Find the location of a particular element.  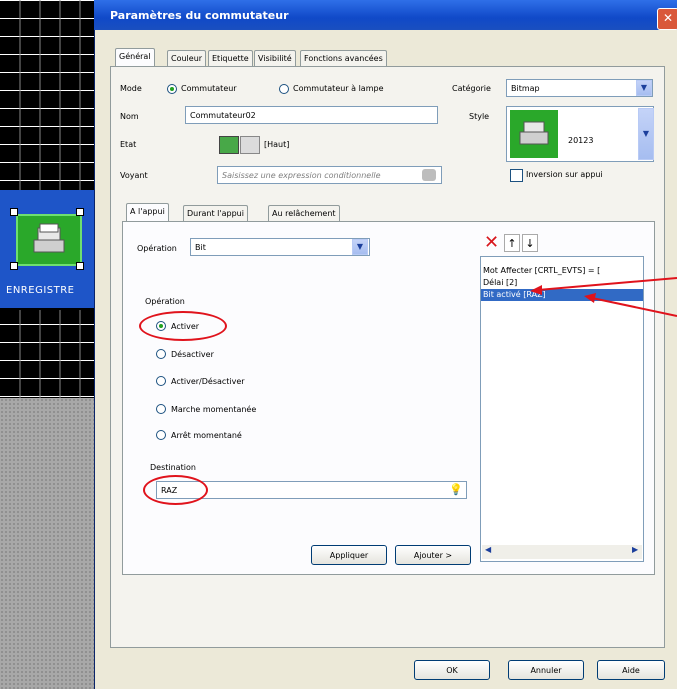

move-up-icon: ↑ is located at coordinates (512, 243).